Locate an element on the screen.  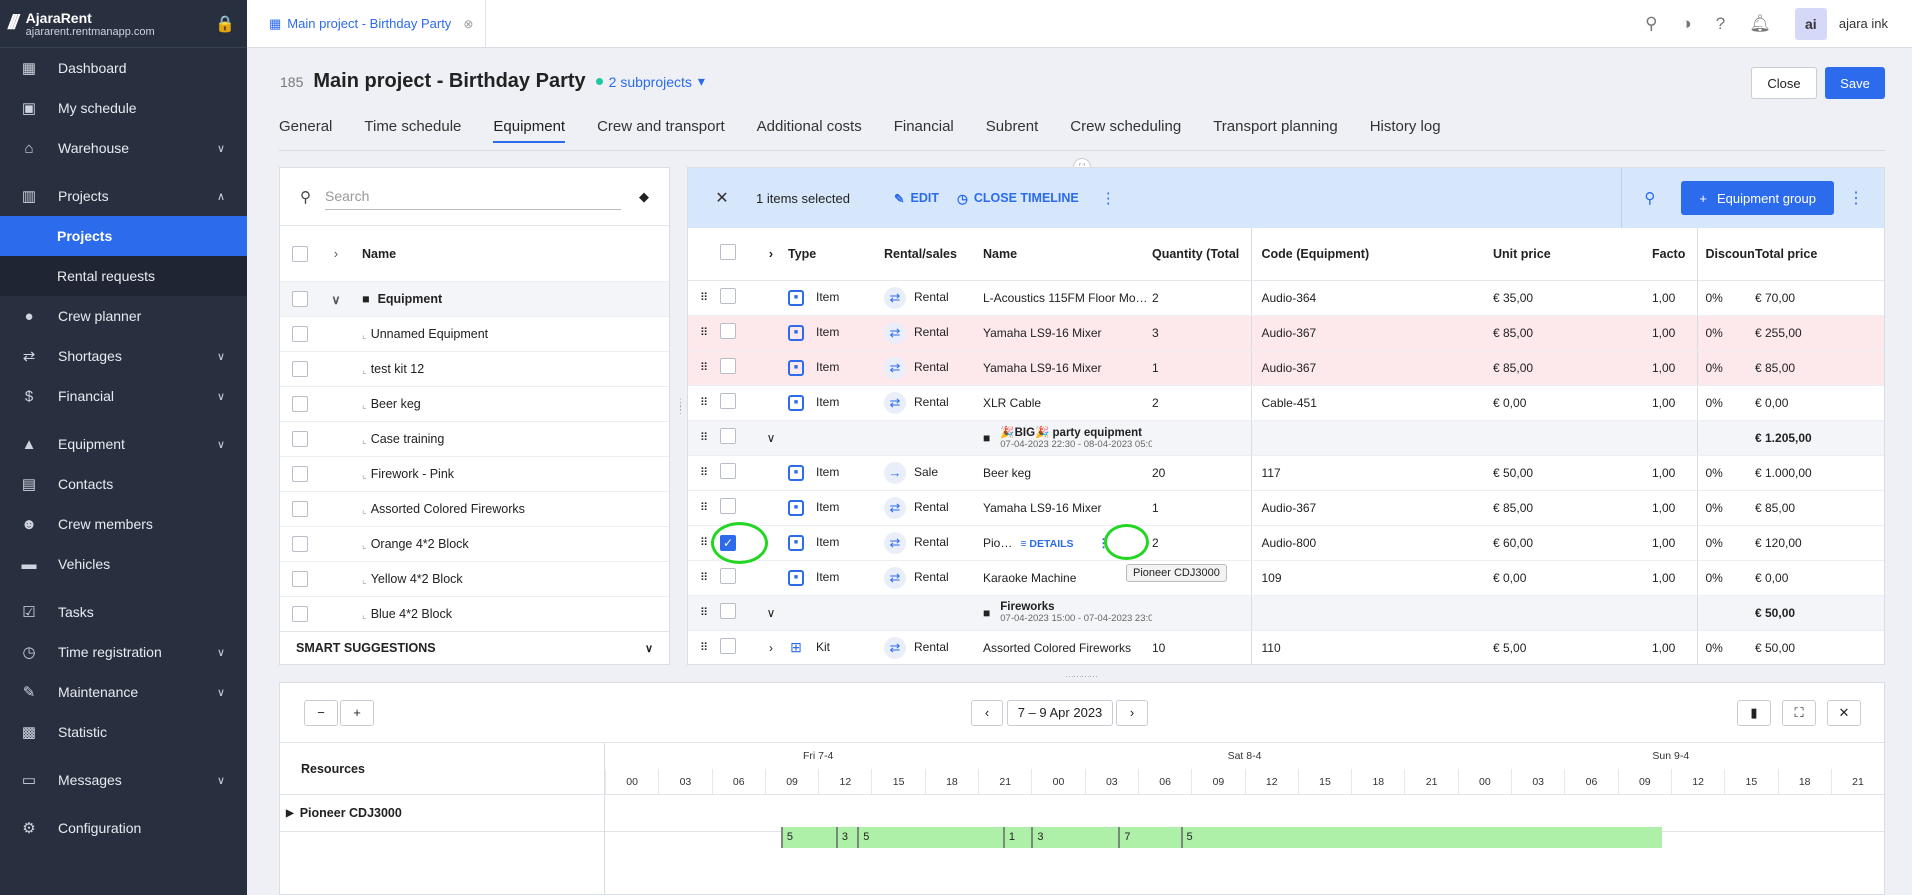
item-name: Yamaha LS9-16 Mixer is located at coordinates (1067, 368).